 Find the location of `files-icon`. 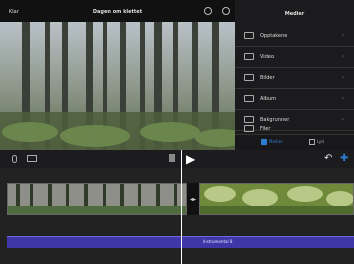

files-icon is located at coordinates (249, 128).